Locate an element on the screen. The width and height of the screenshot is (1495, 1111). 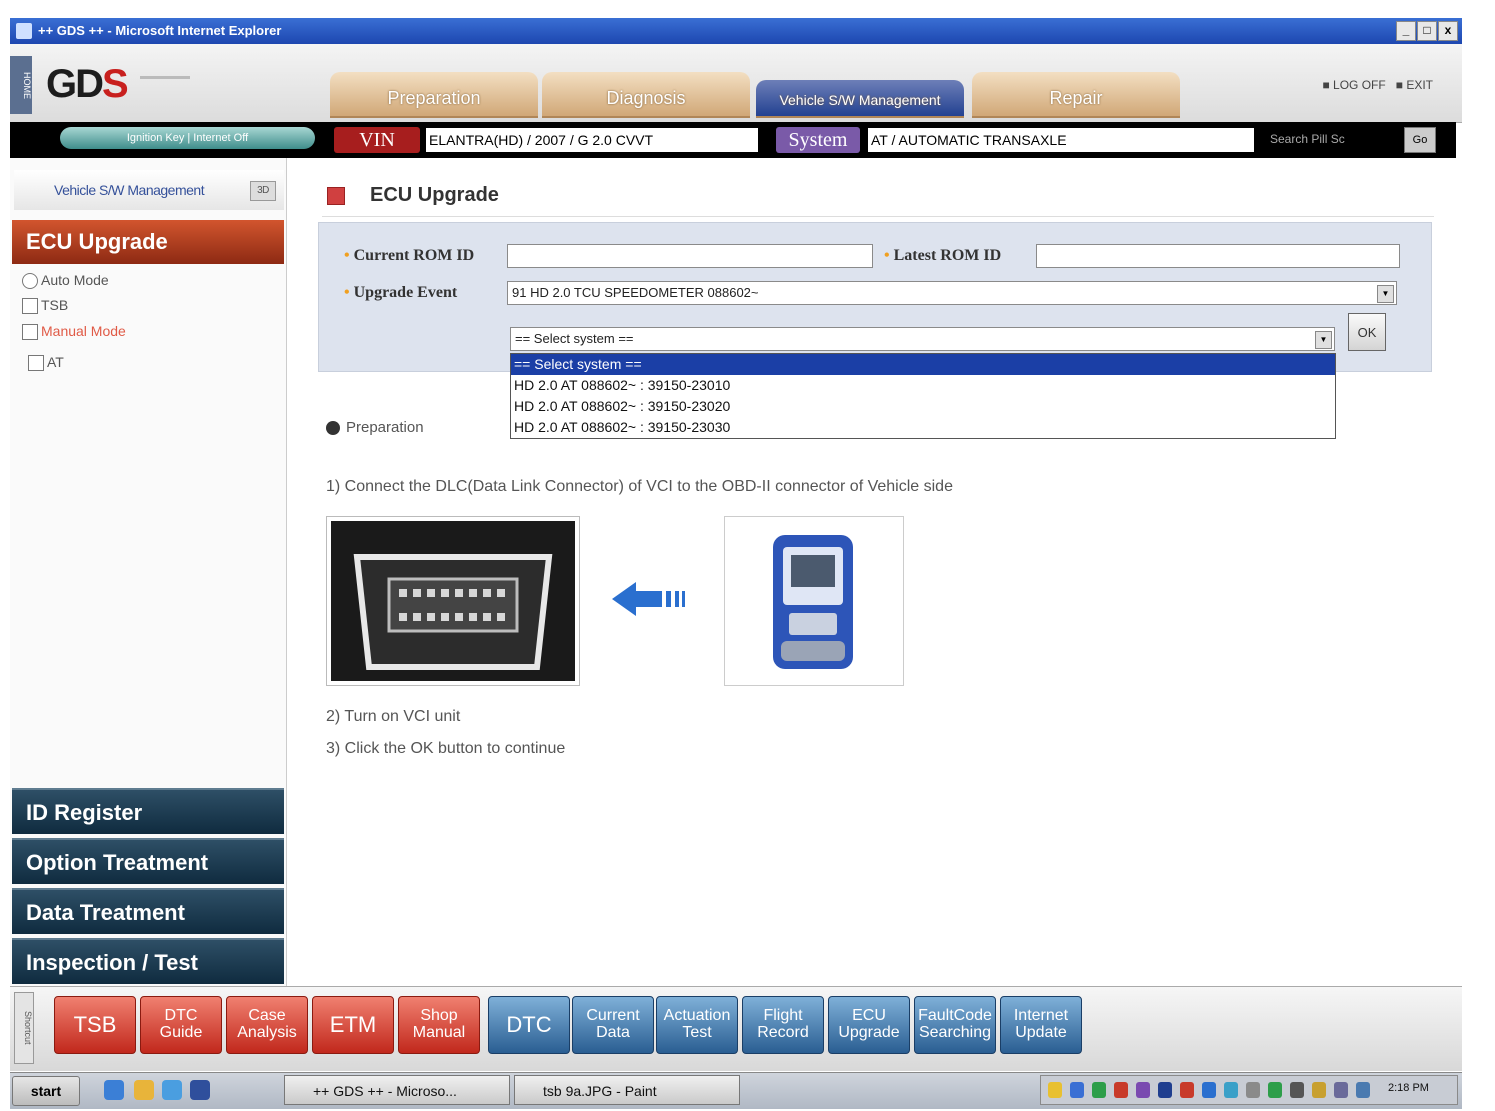
title-bullet-icon is located at coordinates (336, 196).